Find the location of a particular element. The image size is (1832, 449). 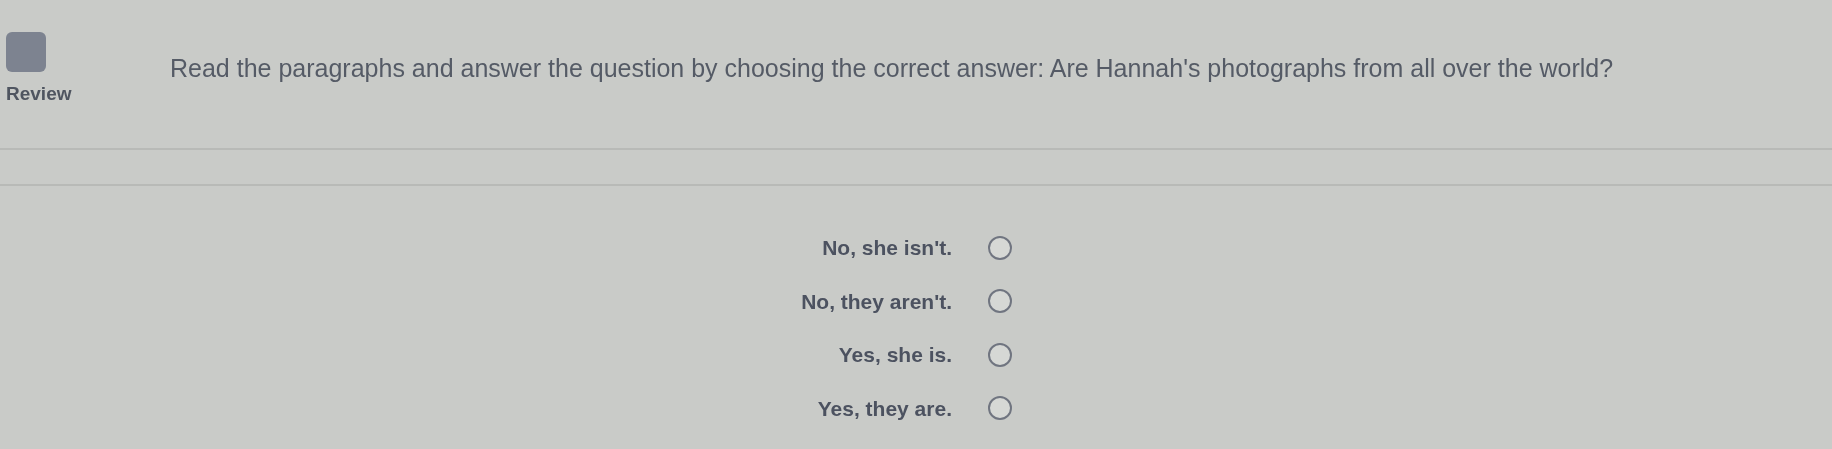

review-label: Review is located at coordinates (39, 94).